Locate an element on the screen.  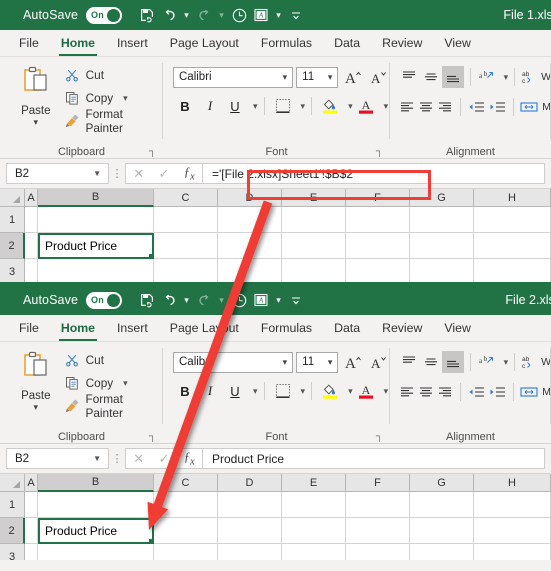
cell-a2 is located at coordinates (31, 246).